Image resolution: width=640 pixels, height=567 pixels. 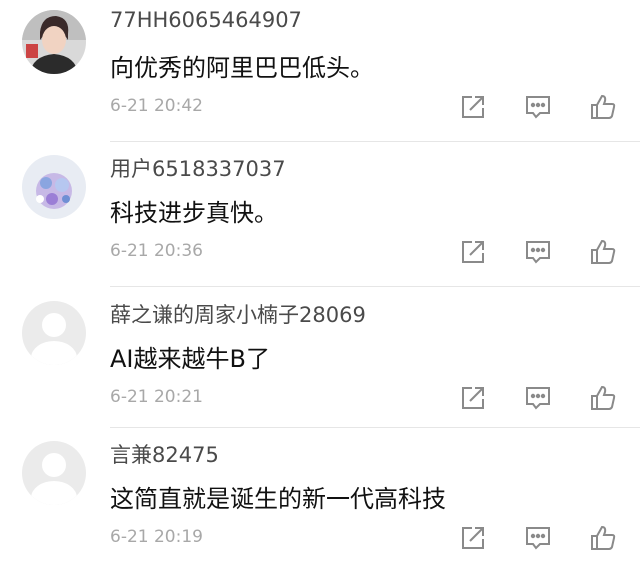 What do you see at coordinates (194, 213) in the screenshot?
I see `comment-text: 科技进步真快。` at bounding box center [194, 213].